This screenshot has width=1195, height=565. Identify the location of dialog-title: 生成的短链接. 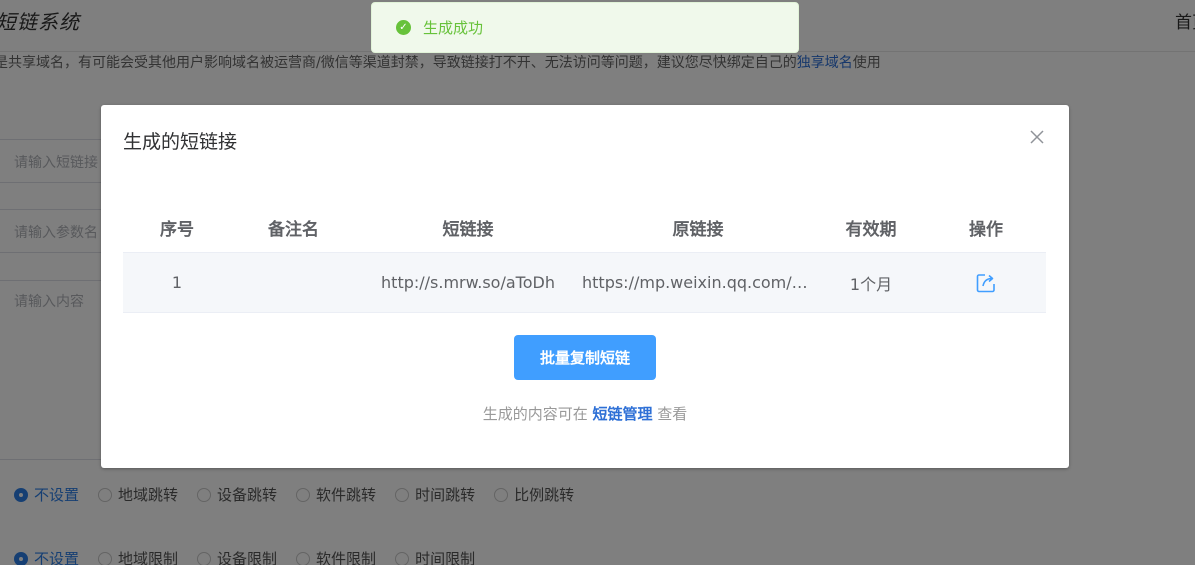
(180, 142).